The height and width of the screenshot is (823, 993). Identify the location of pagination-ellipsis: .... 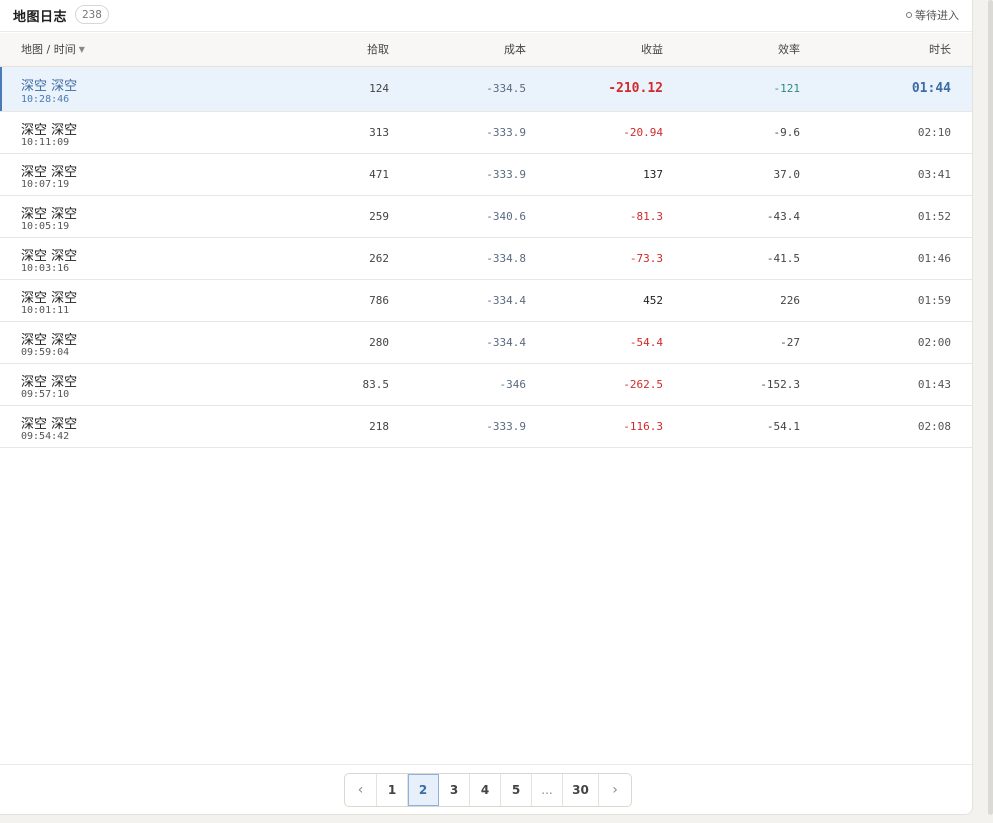
(547, 790).